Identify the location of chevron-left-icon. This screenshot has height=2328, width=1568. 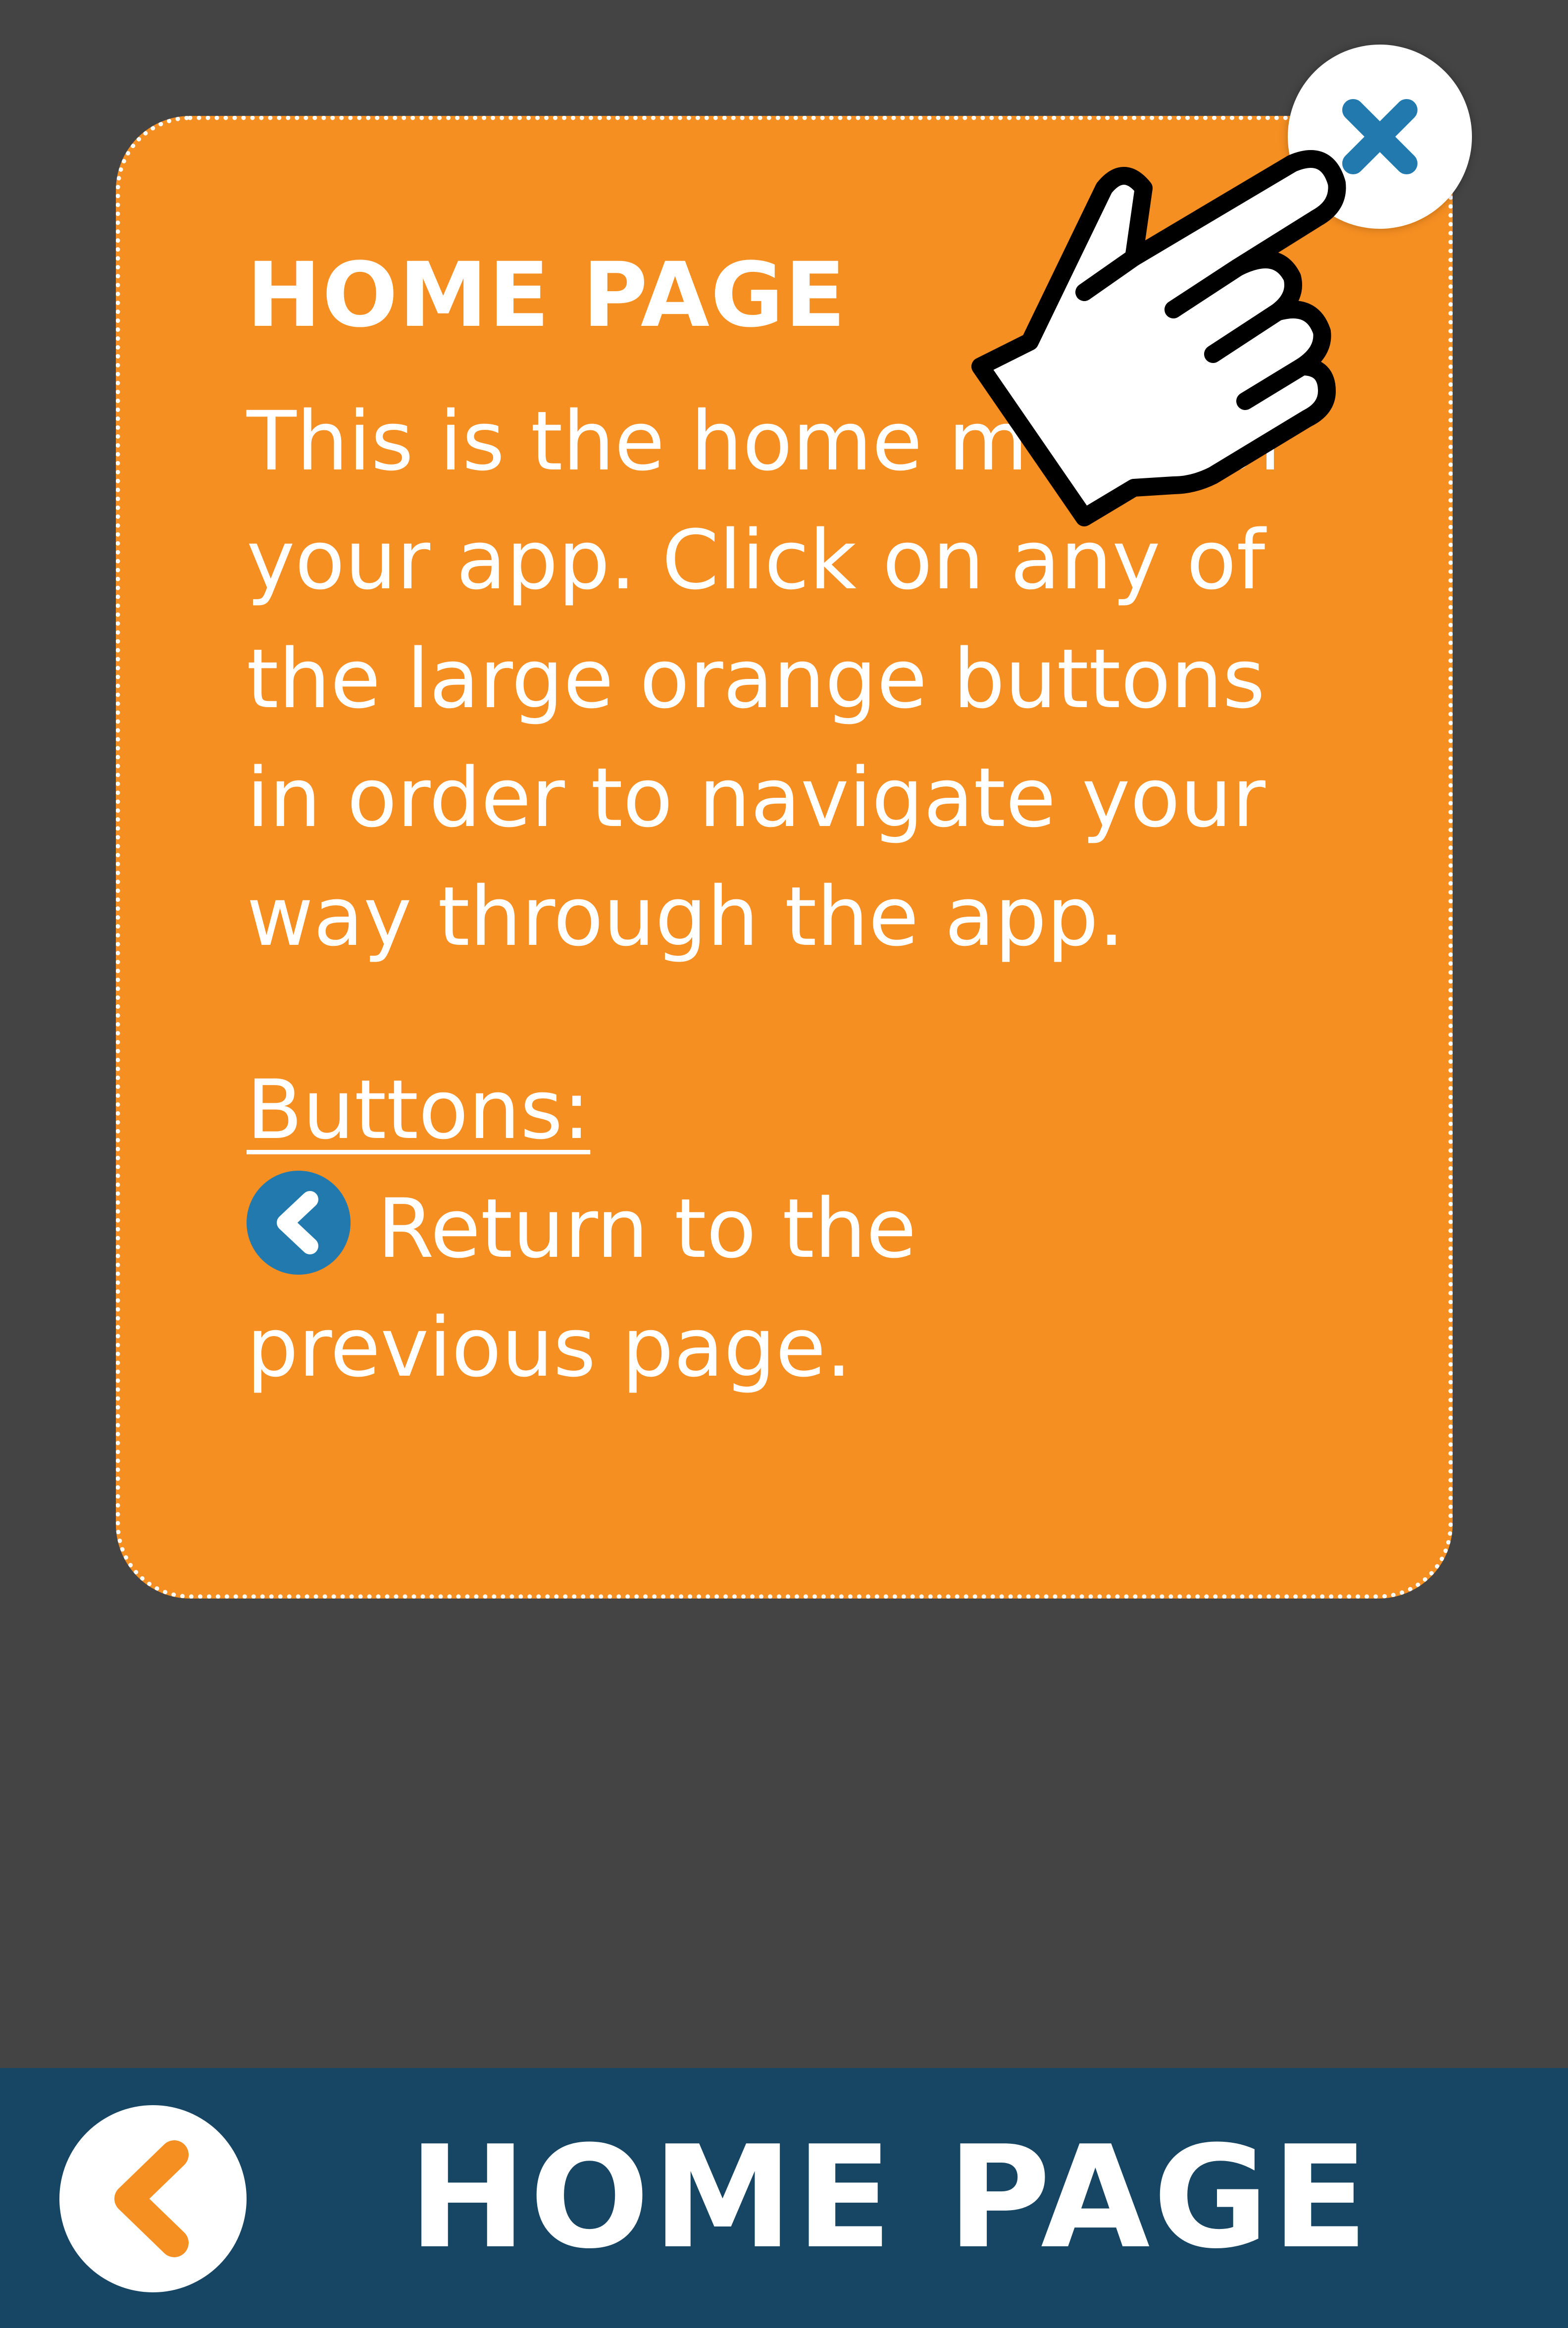
(151, 2198).